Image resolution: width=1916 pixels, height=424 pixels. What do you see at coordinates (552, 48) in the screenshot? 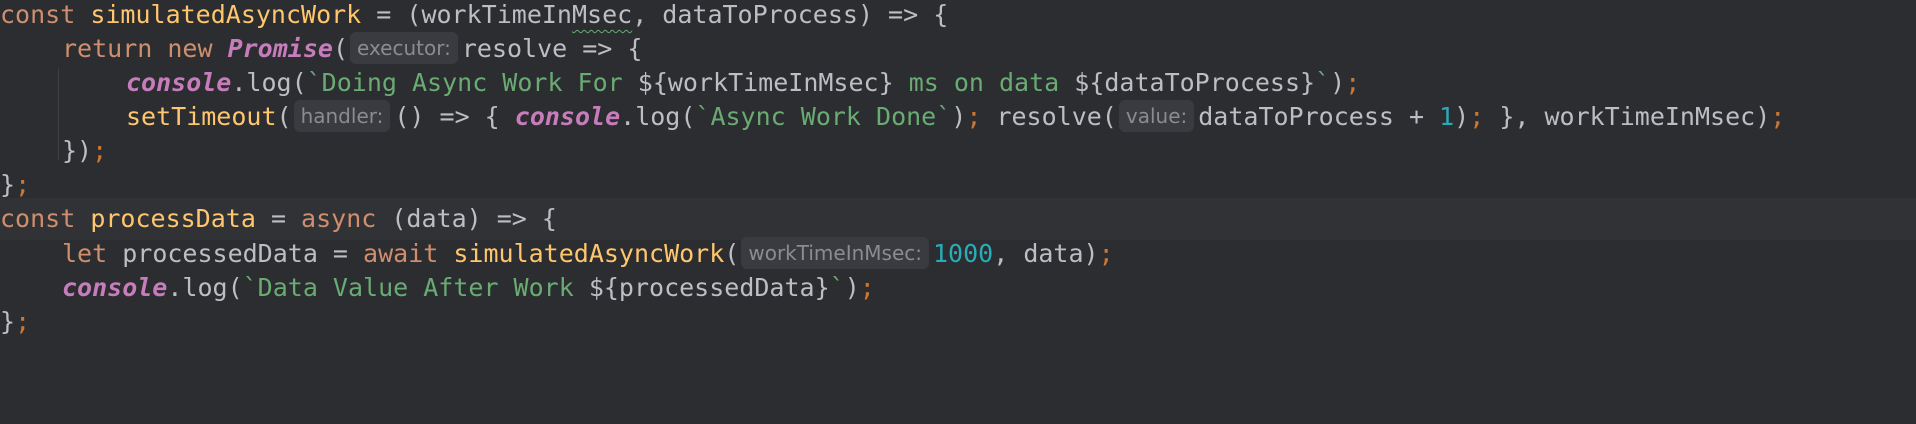
I see `code-text: resolve => {` at bounding box center [552, 48].